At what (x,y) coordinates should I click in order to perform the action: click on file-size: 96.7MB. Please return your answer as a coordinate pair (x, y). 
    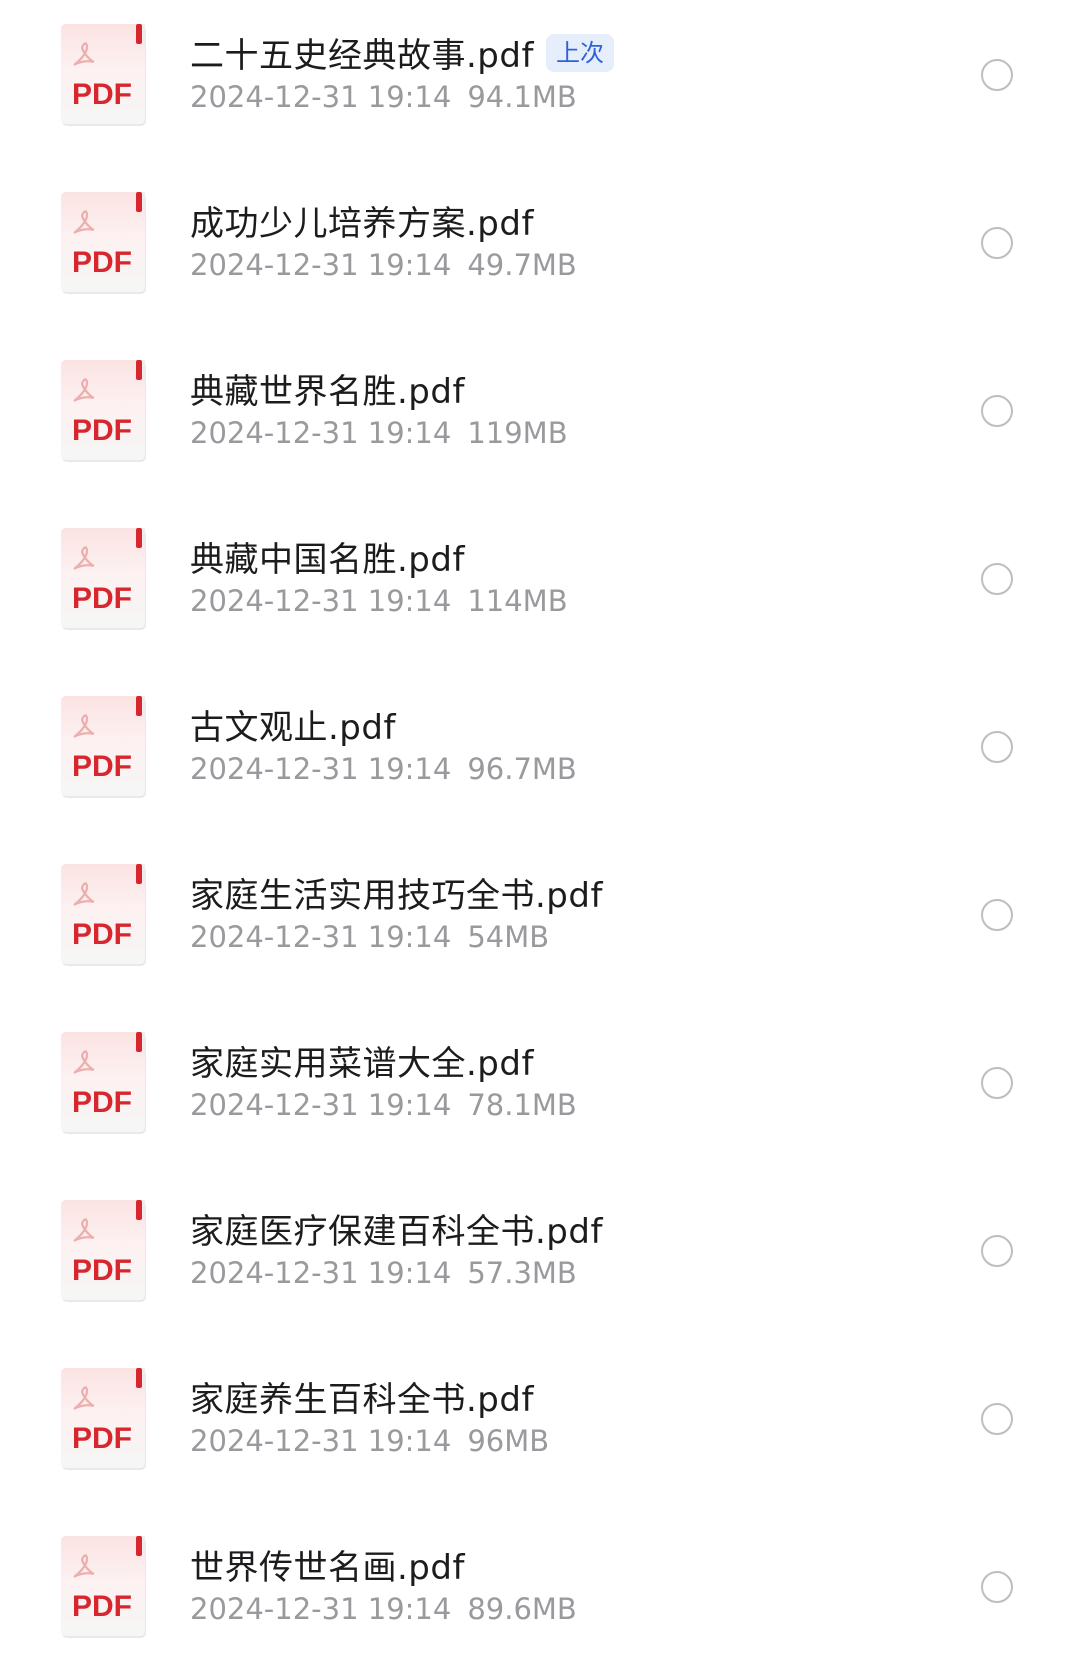
    Looking at the image, I should click on (522, 769).